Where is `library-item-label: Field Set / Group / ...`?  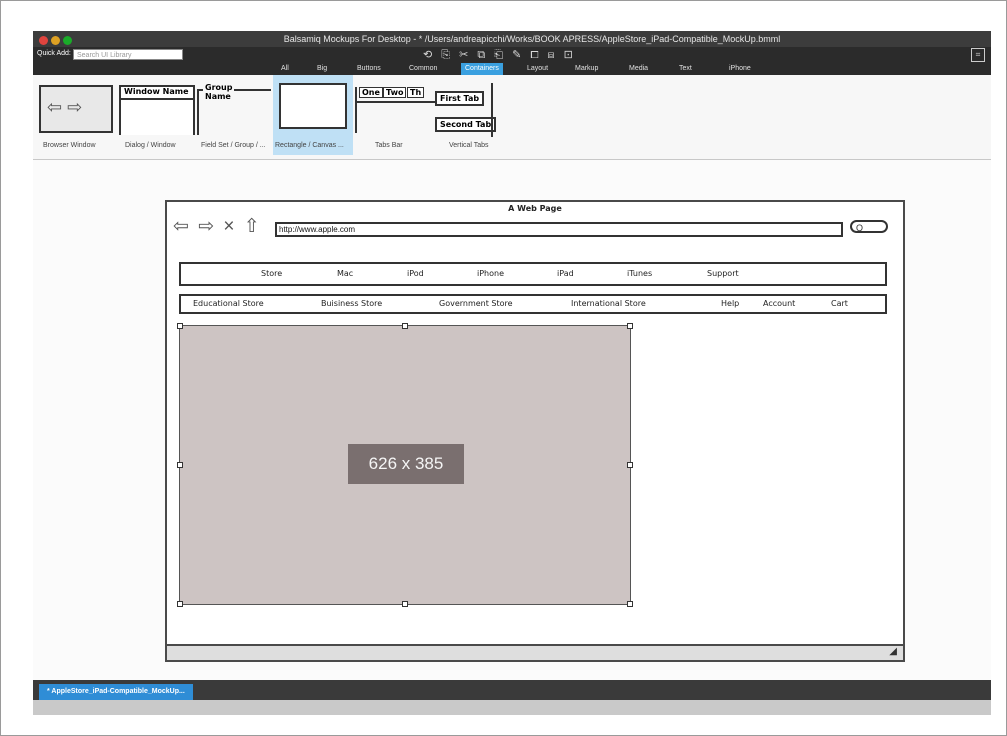
library-item-label: Field Set / Group / ... is located at coordinates (233, 145).